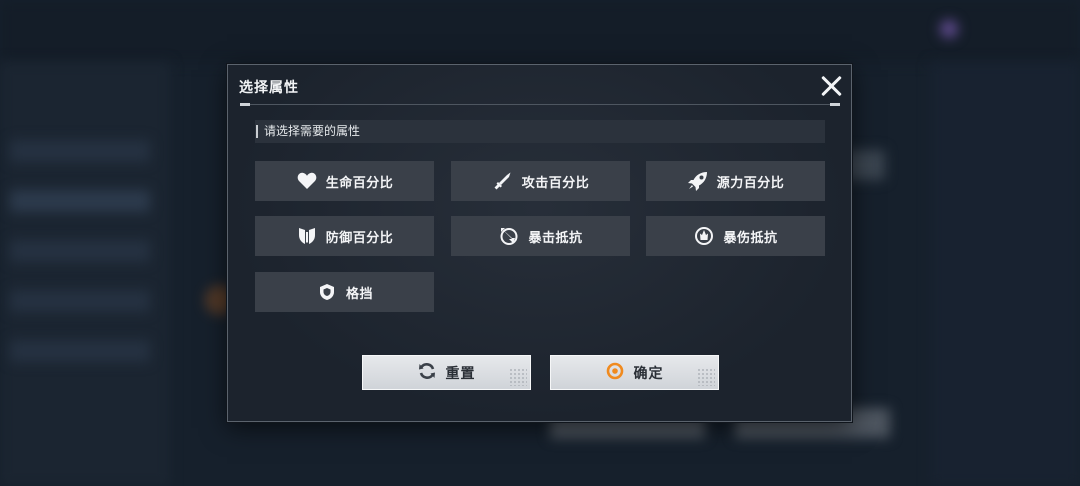 This screenshot has width=1080, height=486. What do you see at coordinates (307, 236) in the screenshot?
I see `shield-emblem-icon` at bounding box center [307, 236].